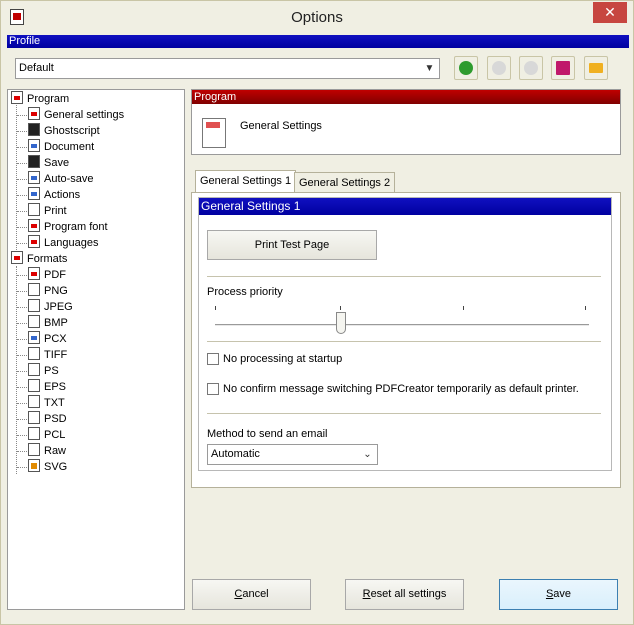  Describe the element at coordinates (76, 115) in the screenshot. I see `tree-item-general-settings: General settings` at that location.